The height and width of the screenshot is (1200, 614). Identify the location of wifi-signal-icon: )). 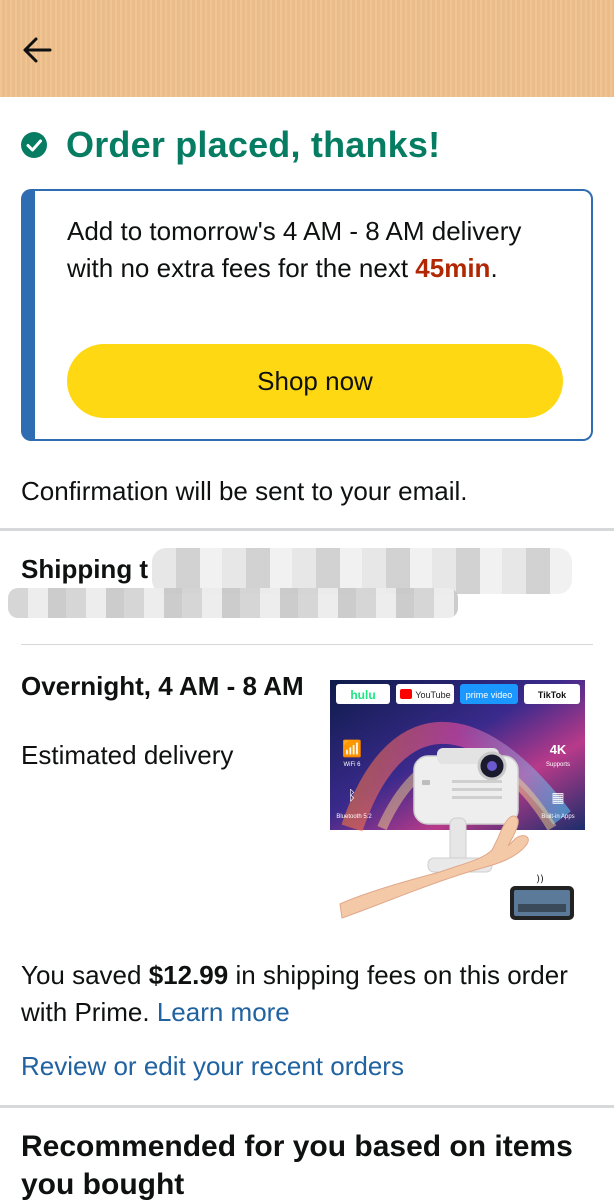
(540, 879).